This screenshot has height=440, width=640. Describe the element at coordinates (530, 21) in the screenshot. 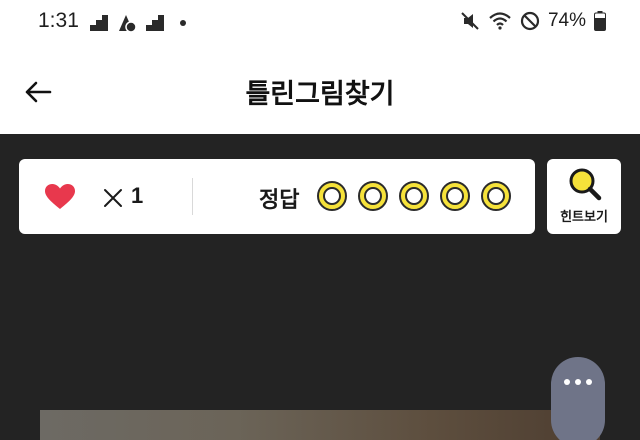

I see `do-not-disturb-icon` at that location.